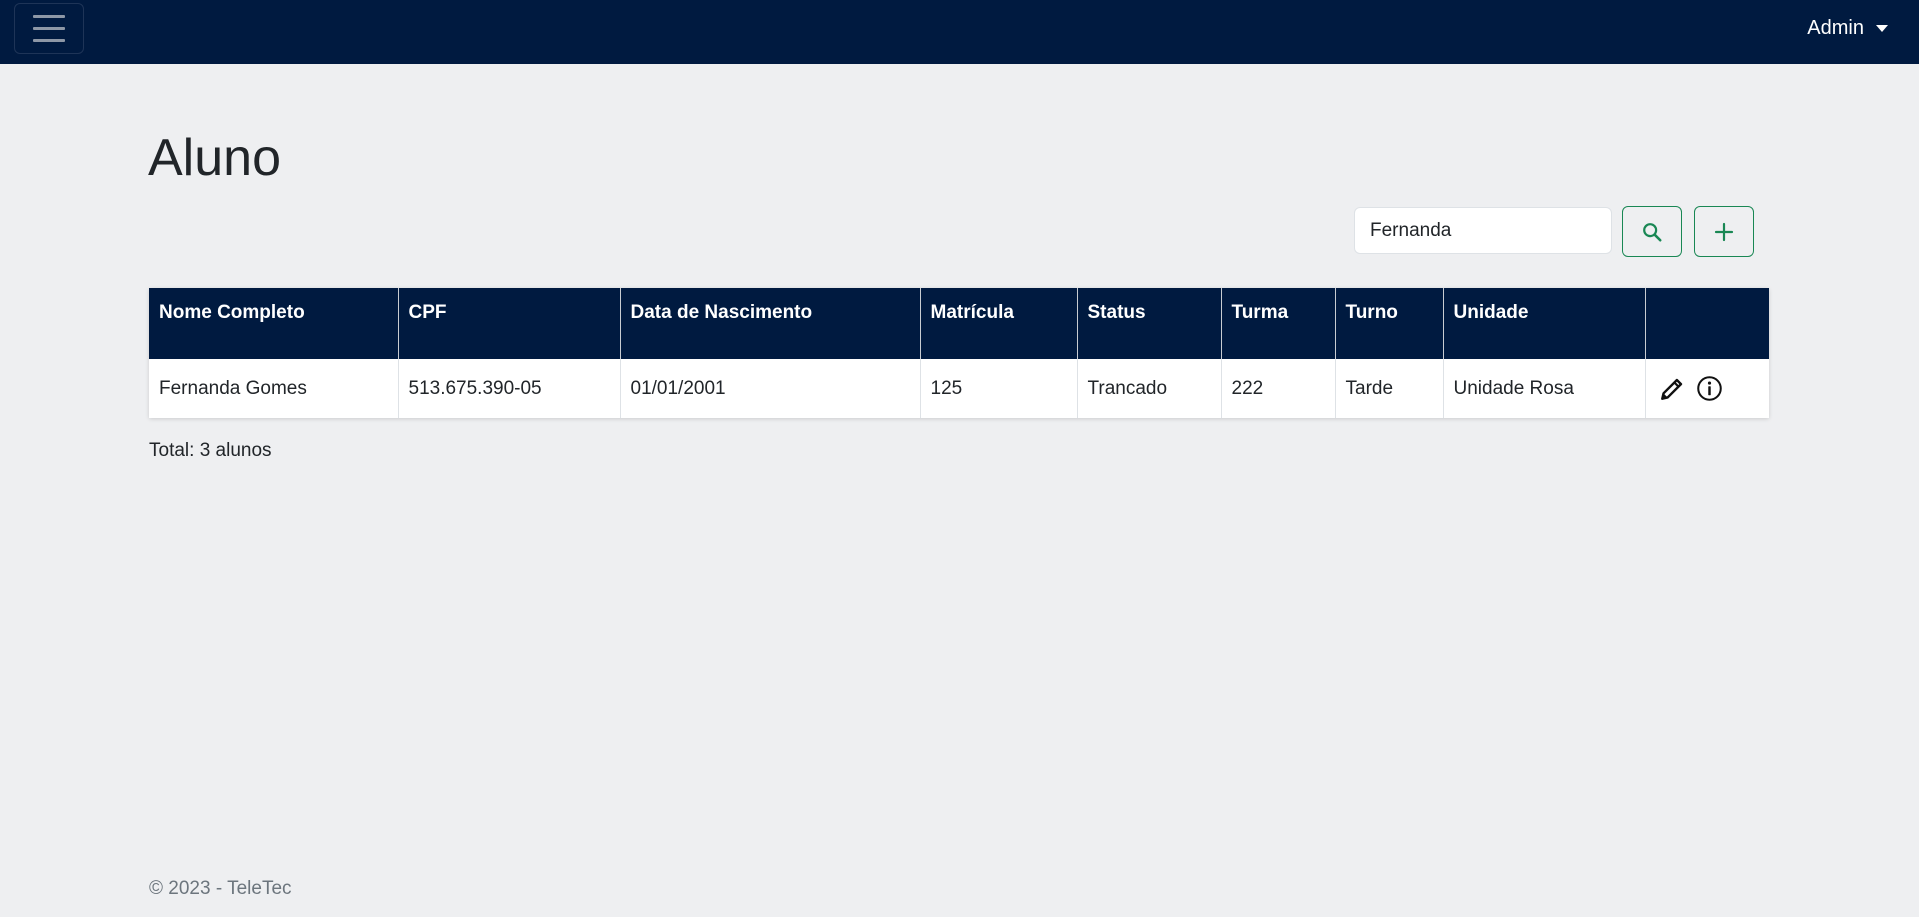  I want to click on search-input, so click(1483, 230).